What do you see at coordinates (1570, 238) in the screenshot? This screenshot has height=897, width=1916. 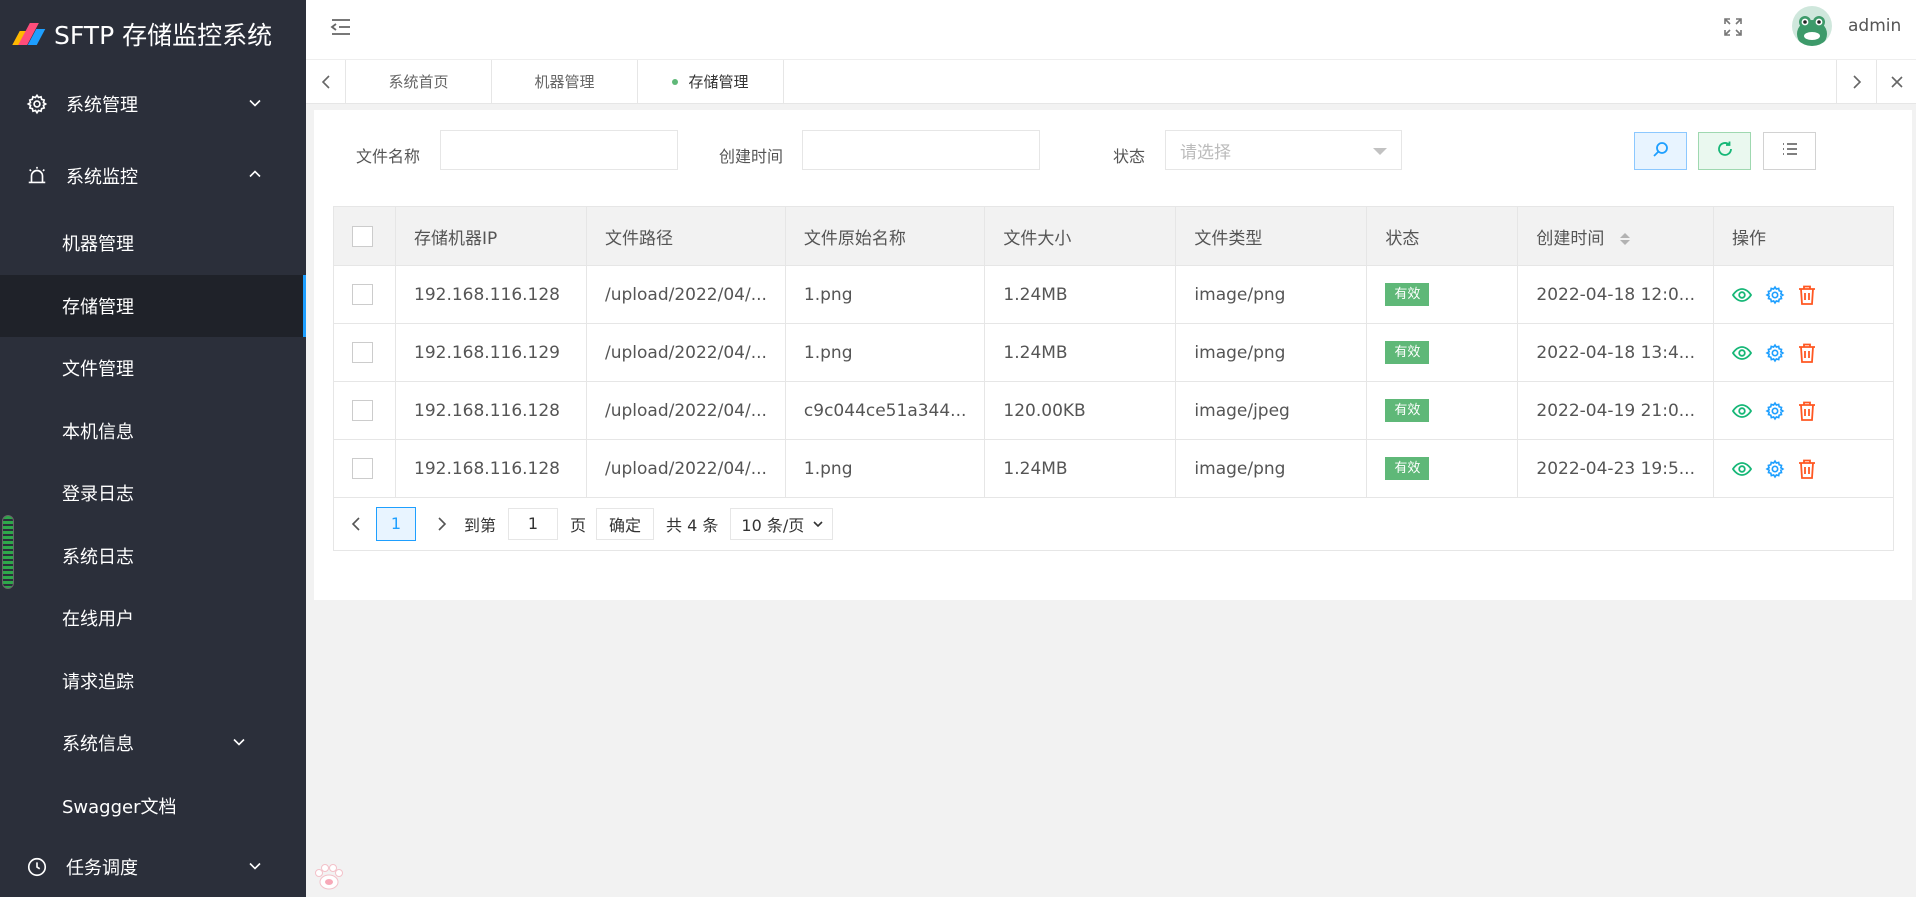 I see `header-created-label: 创建时间` at bounding box center [1570, 238].